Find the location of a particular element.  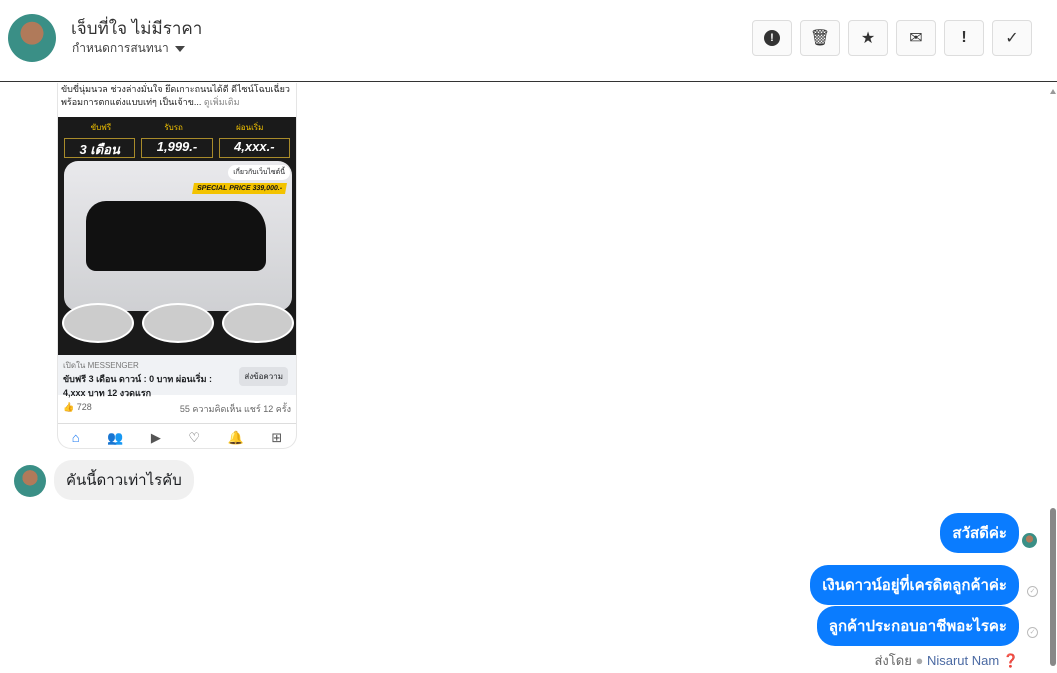

menu-grid-icon: ⊞ is located at coordinates (277, 437).